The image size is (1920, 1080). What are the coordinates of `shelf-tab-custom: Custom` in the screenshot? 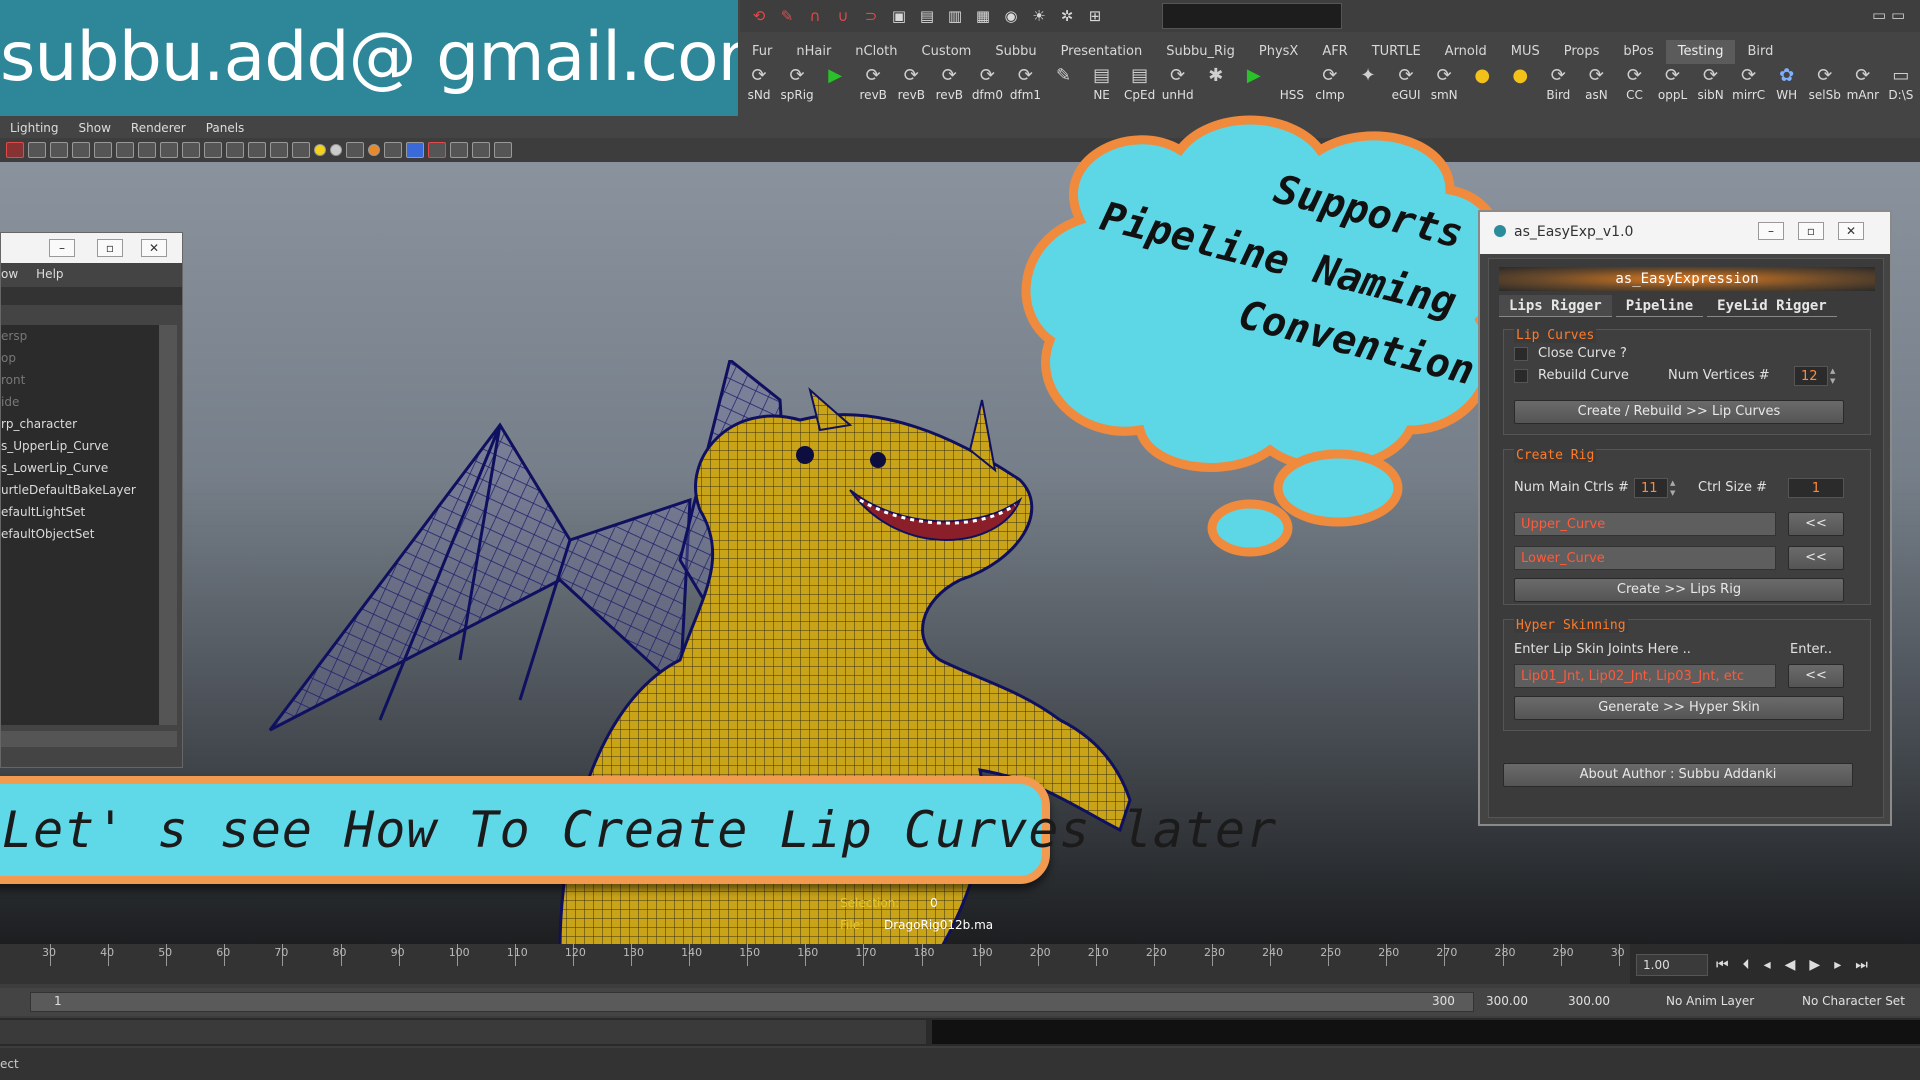 It's located at (947, 52).